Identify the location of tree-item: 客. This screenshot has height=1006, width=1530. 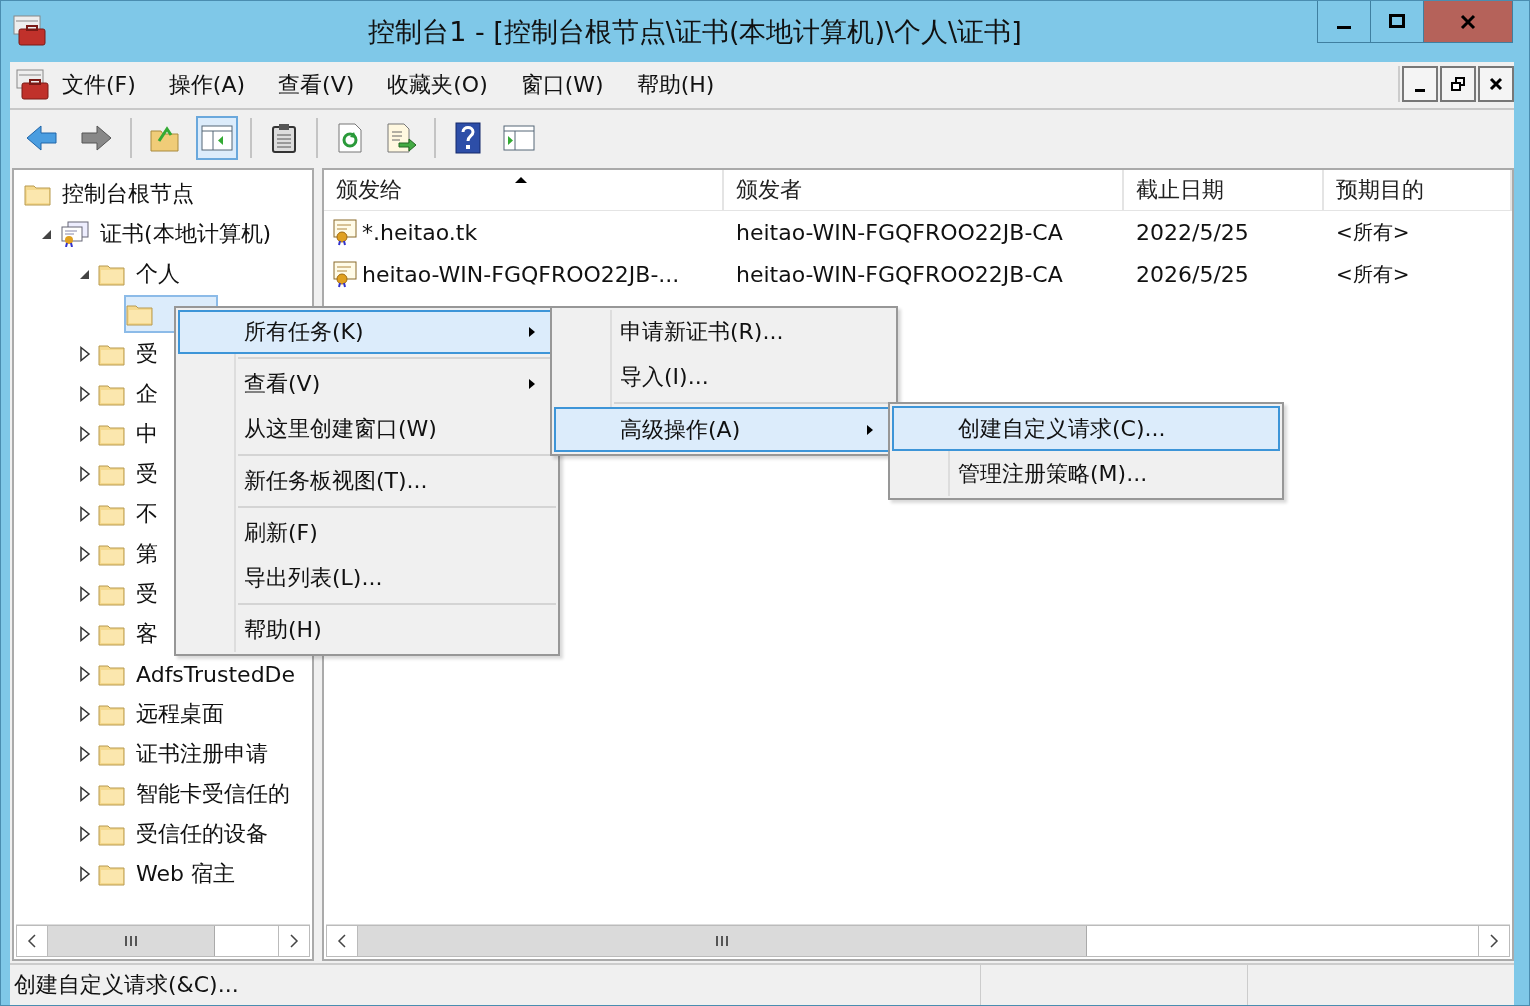
(147, 634).